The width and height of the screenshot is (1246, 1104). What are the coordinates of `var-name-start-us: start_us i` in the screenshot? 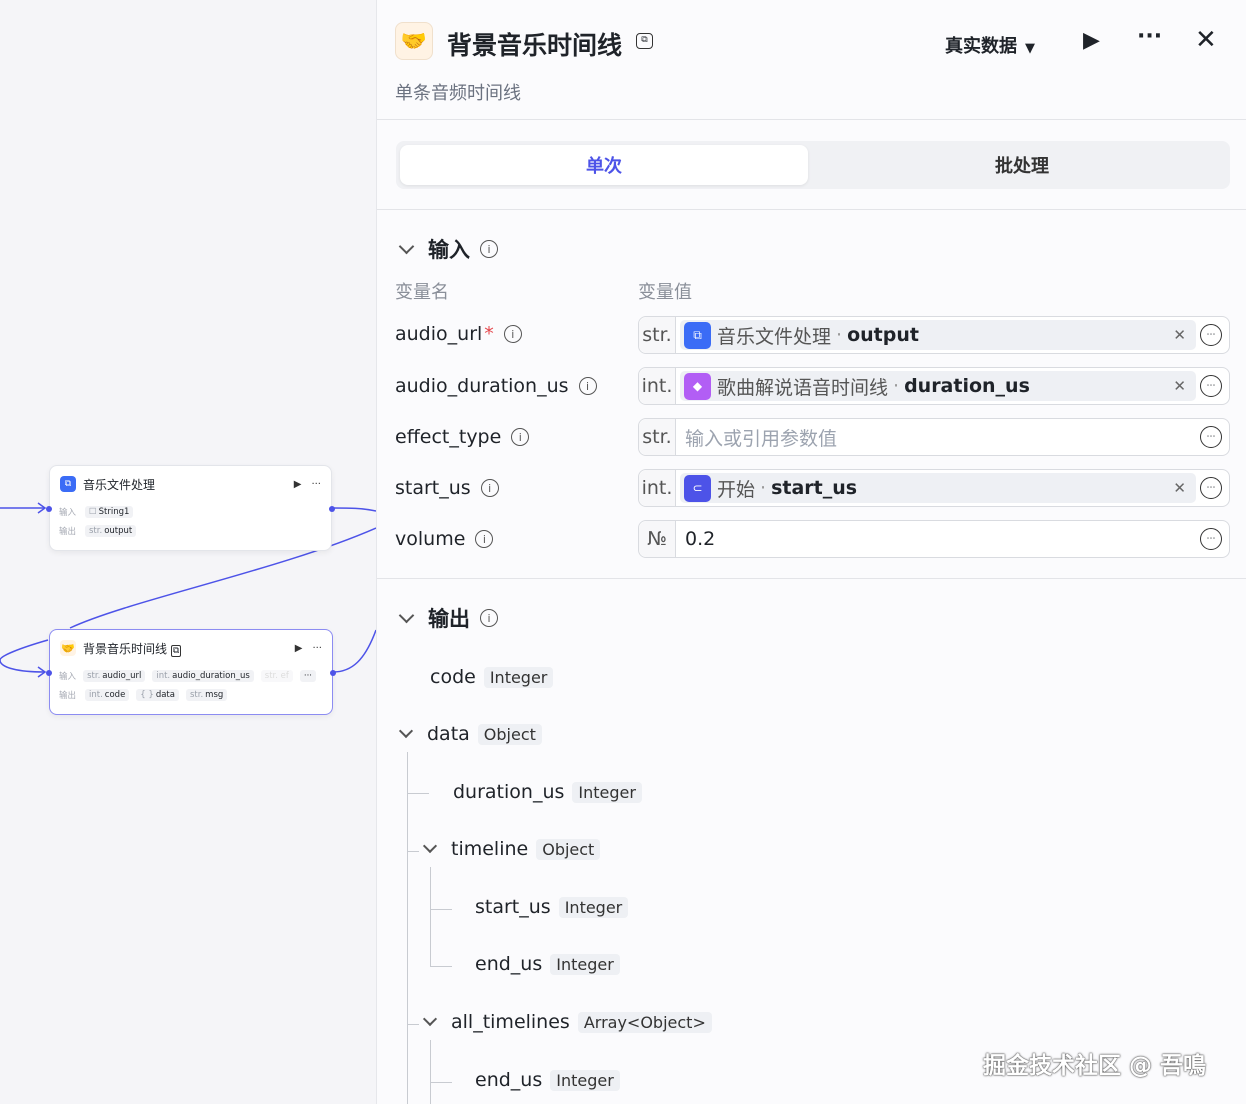 It's located at (447, 488).